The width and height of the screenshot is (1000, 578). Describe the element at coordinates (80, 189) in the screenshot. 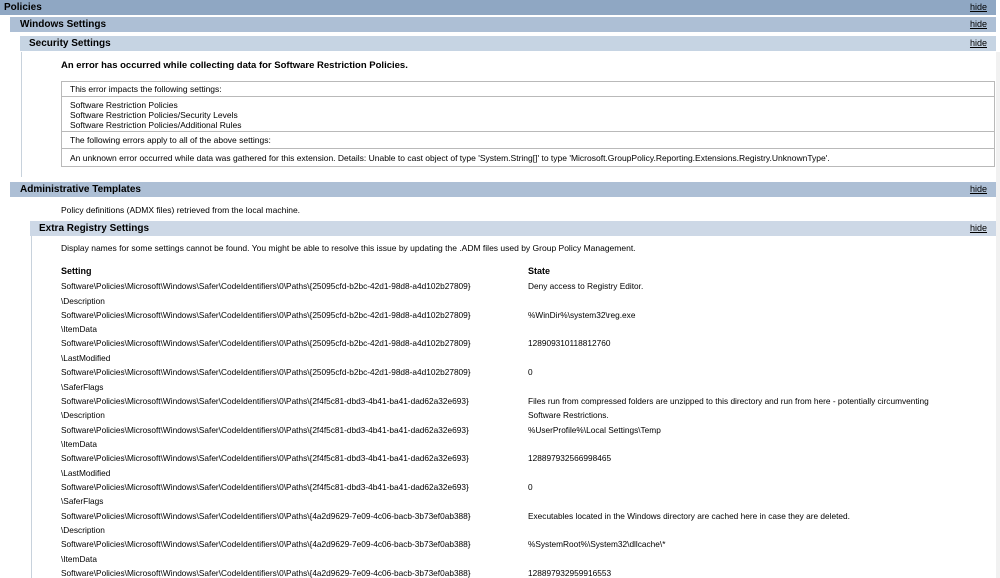

I see `admin-templates-title: Administrative Templates` at that location.